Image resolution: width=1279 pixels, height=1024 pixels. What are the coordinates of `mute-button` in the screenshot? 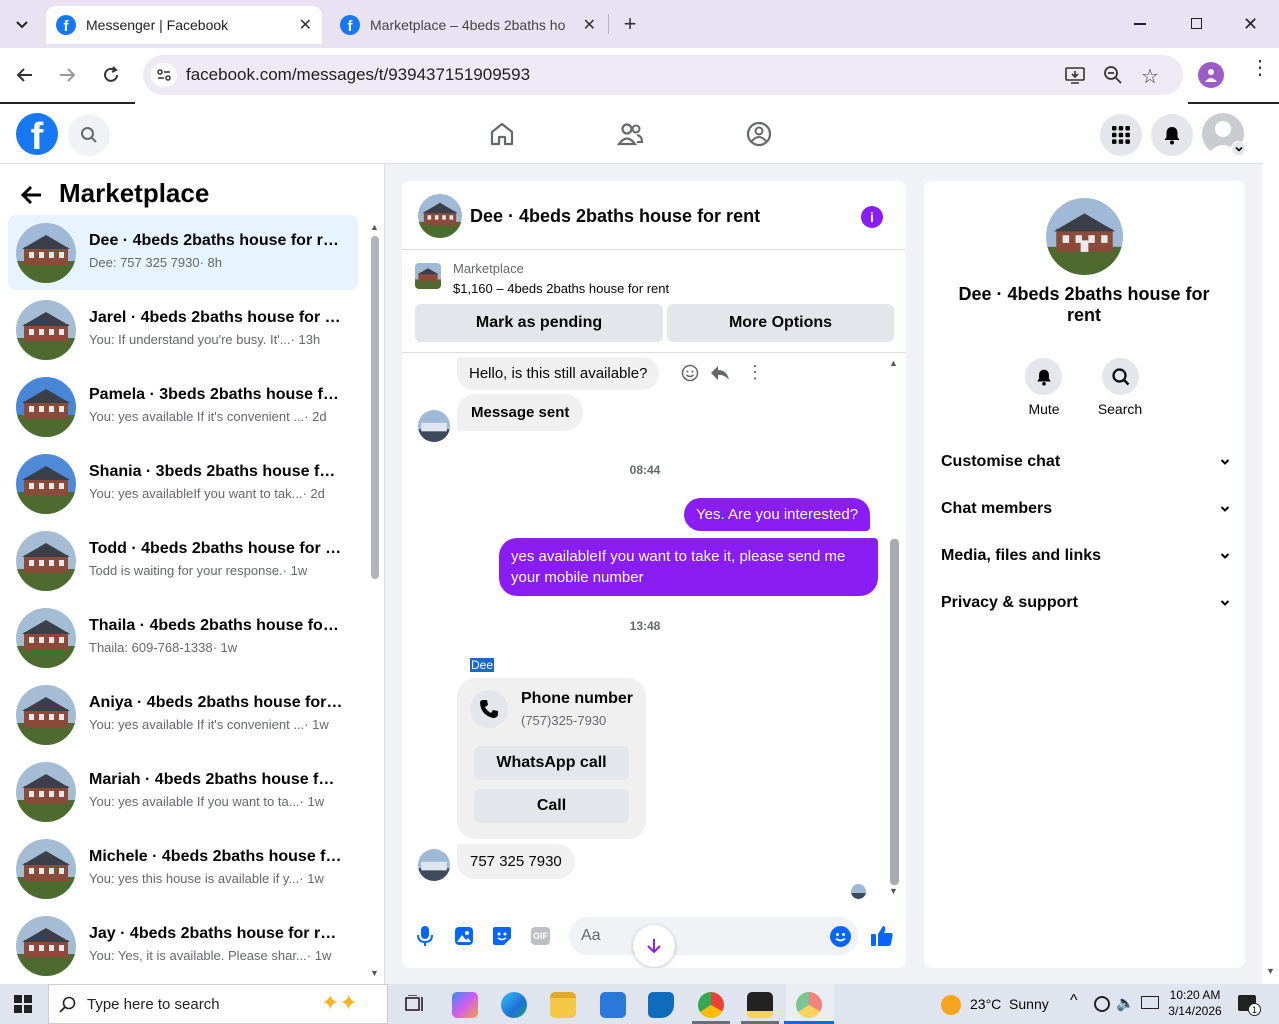 It's located at (1043, 376).